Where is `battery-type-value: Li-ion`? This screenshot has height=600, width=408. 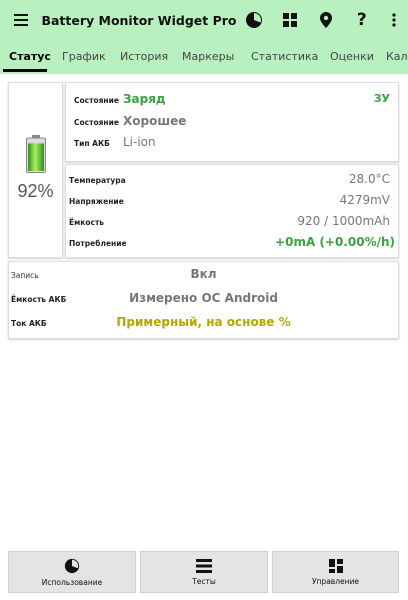 battery-type-value: Li-ion is located at coordinates (139, 142).